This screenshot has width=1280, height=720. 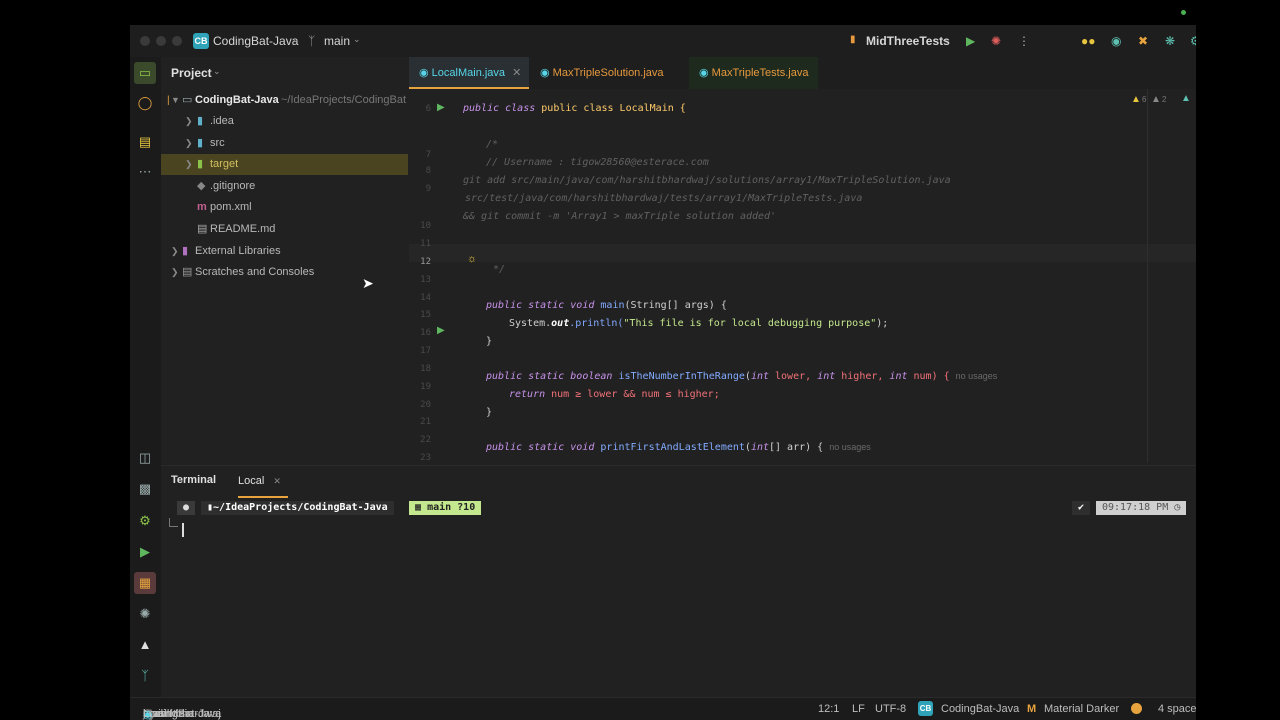 I want to click on java-class-icon: ◉, so click(x=424, y=73).